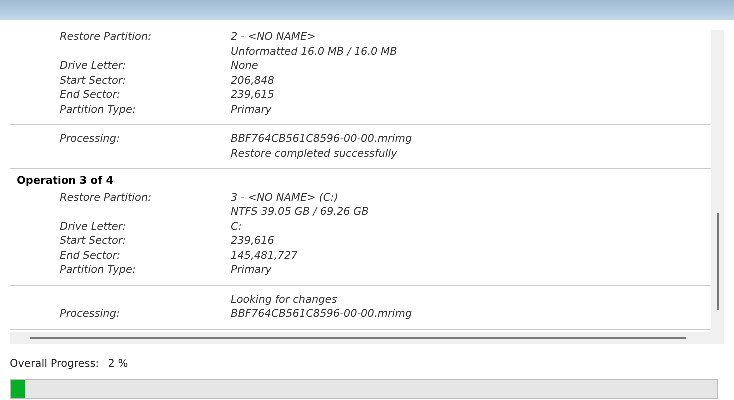 This screenshot has width=734, height=400. I want to click on field-value: 206,848, so click(252, 81).